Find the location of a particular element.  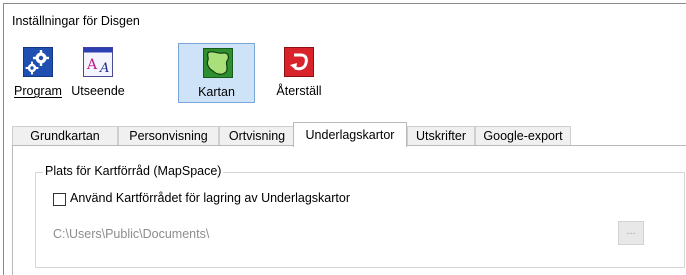

use-mapspace-checkbox is located at coordinates (59, 199).